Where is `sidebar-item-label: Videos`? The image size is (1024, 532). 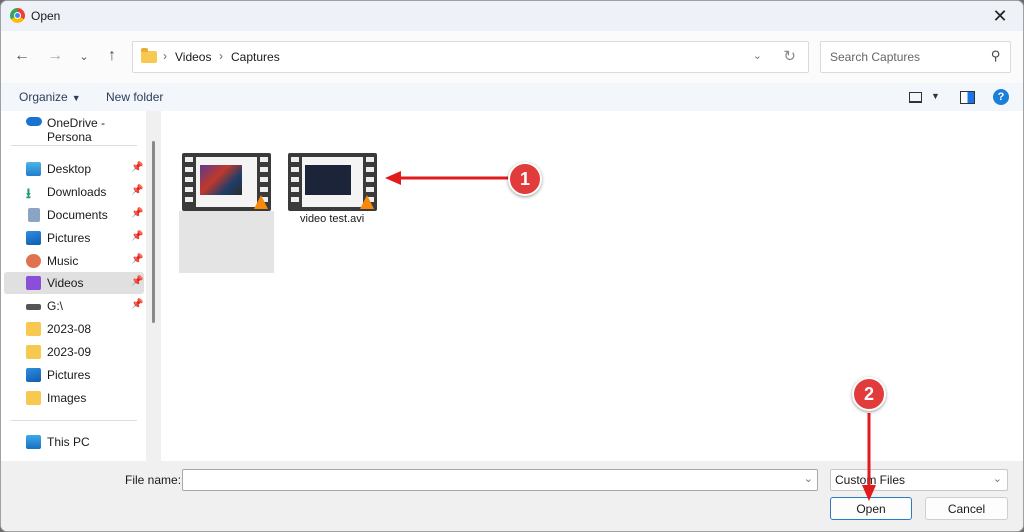 sidebar-item-label: Videos is located at coordinates (65, 283).